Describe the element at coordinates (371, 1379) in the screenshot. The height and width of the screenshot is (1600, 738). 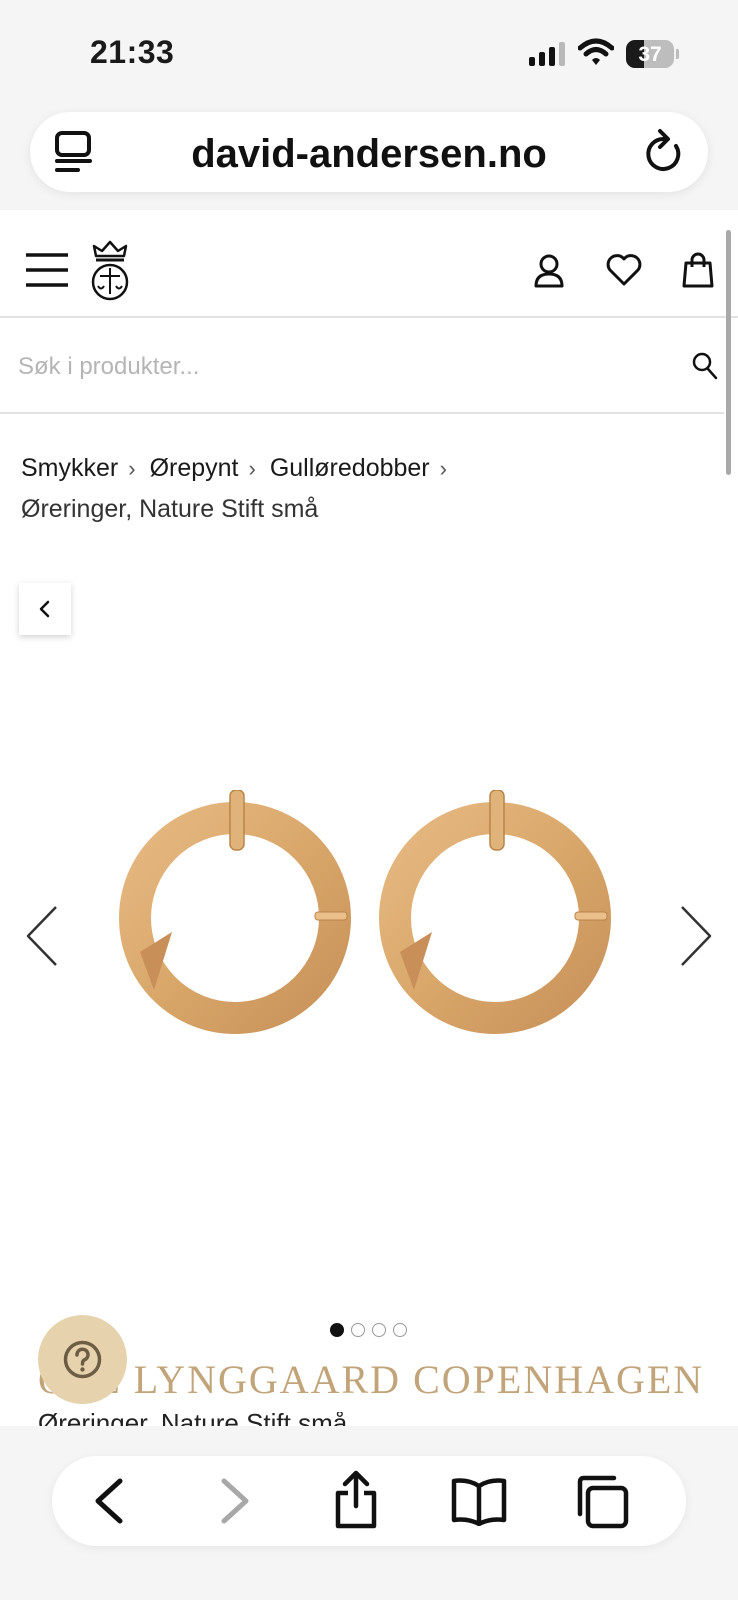
I see `product-brand: OLE LYNGGAARD COPENHAGEN` at that location.